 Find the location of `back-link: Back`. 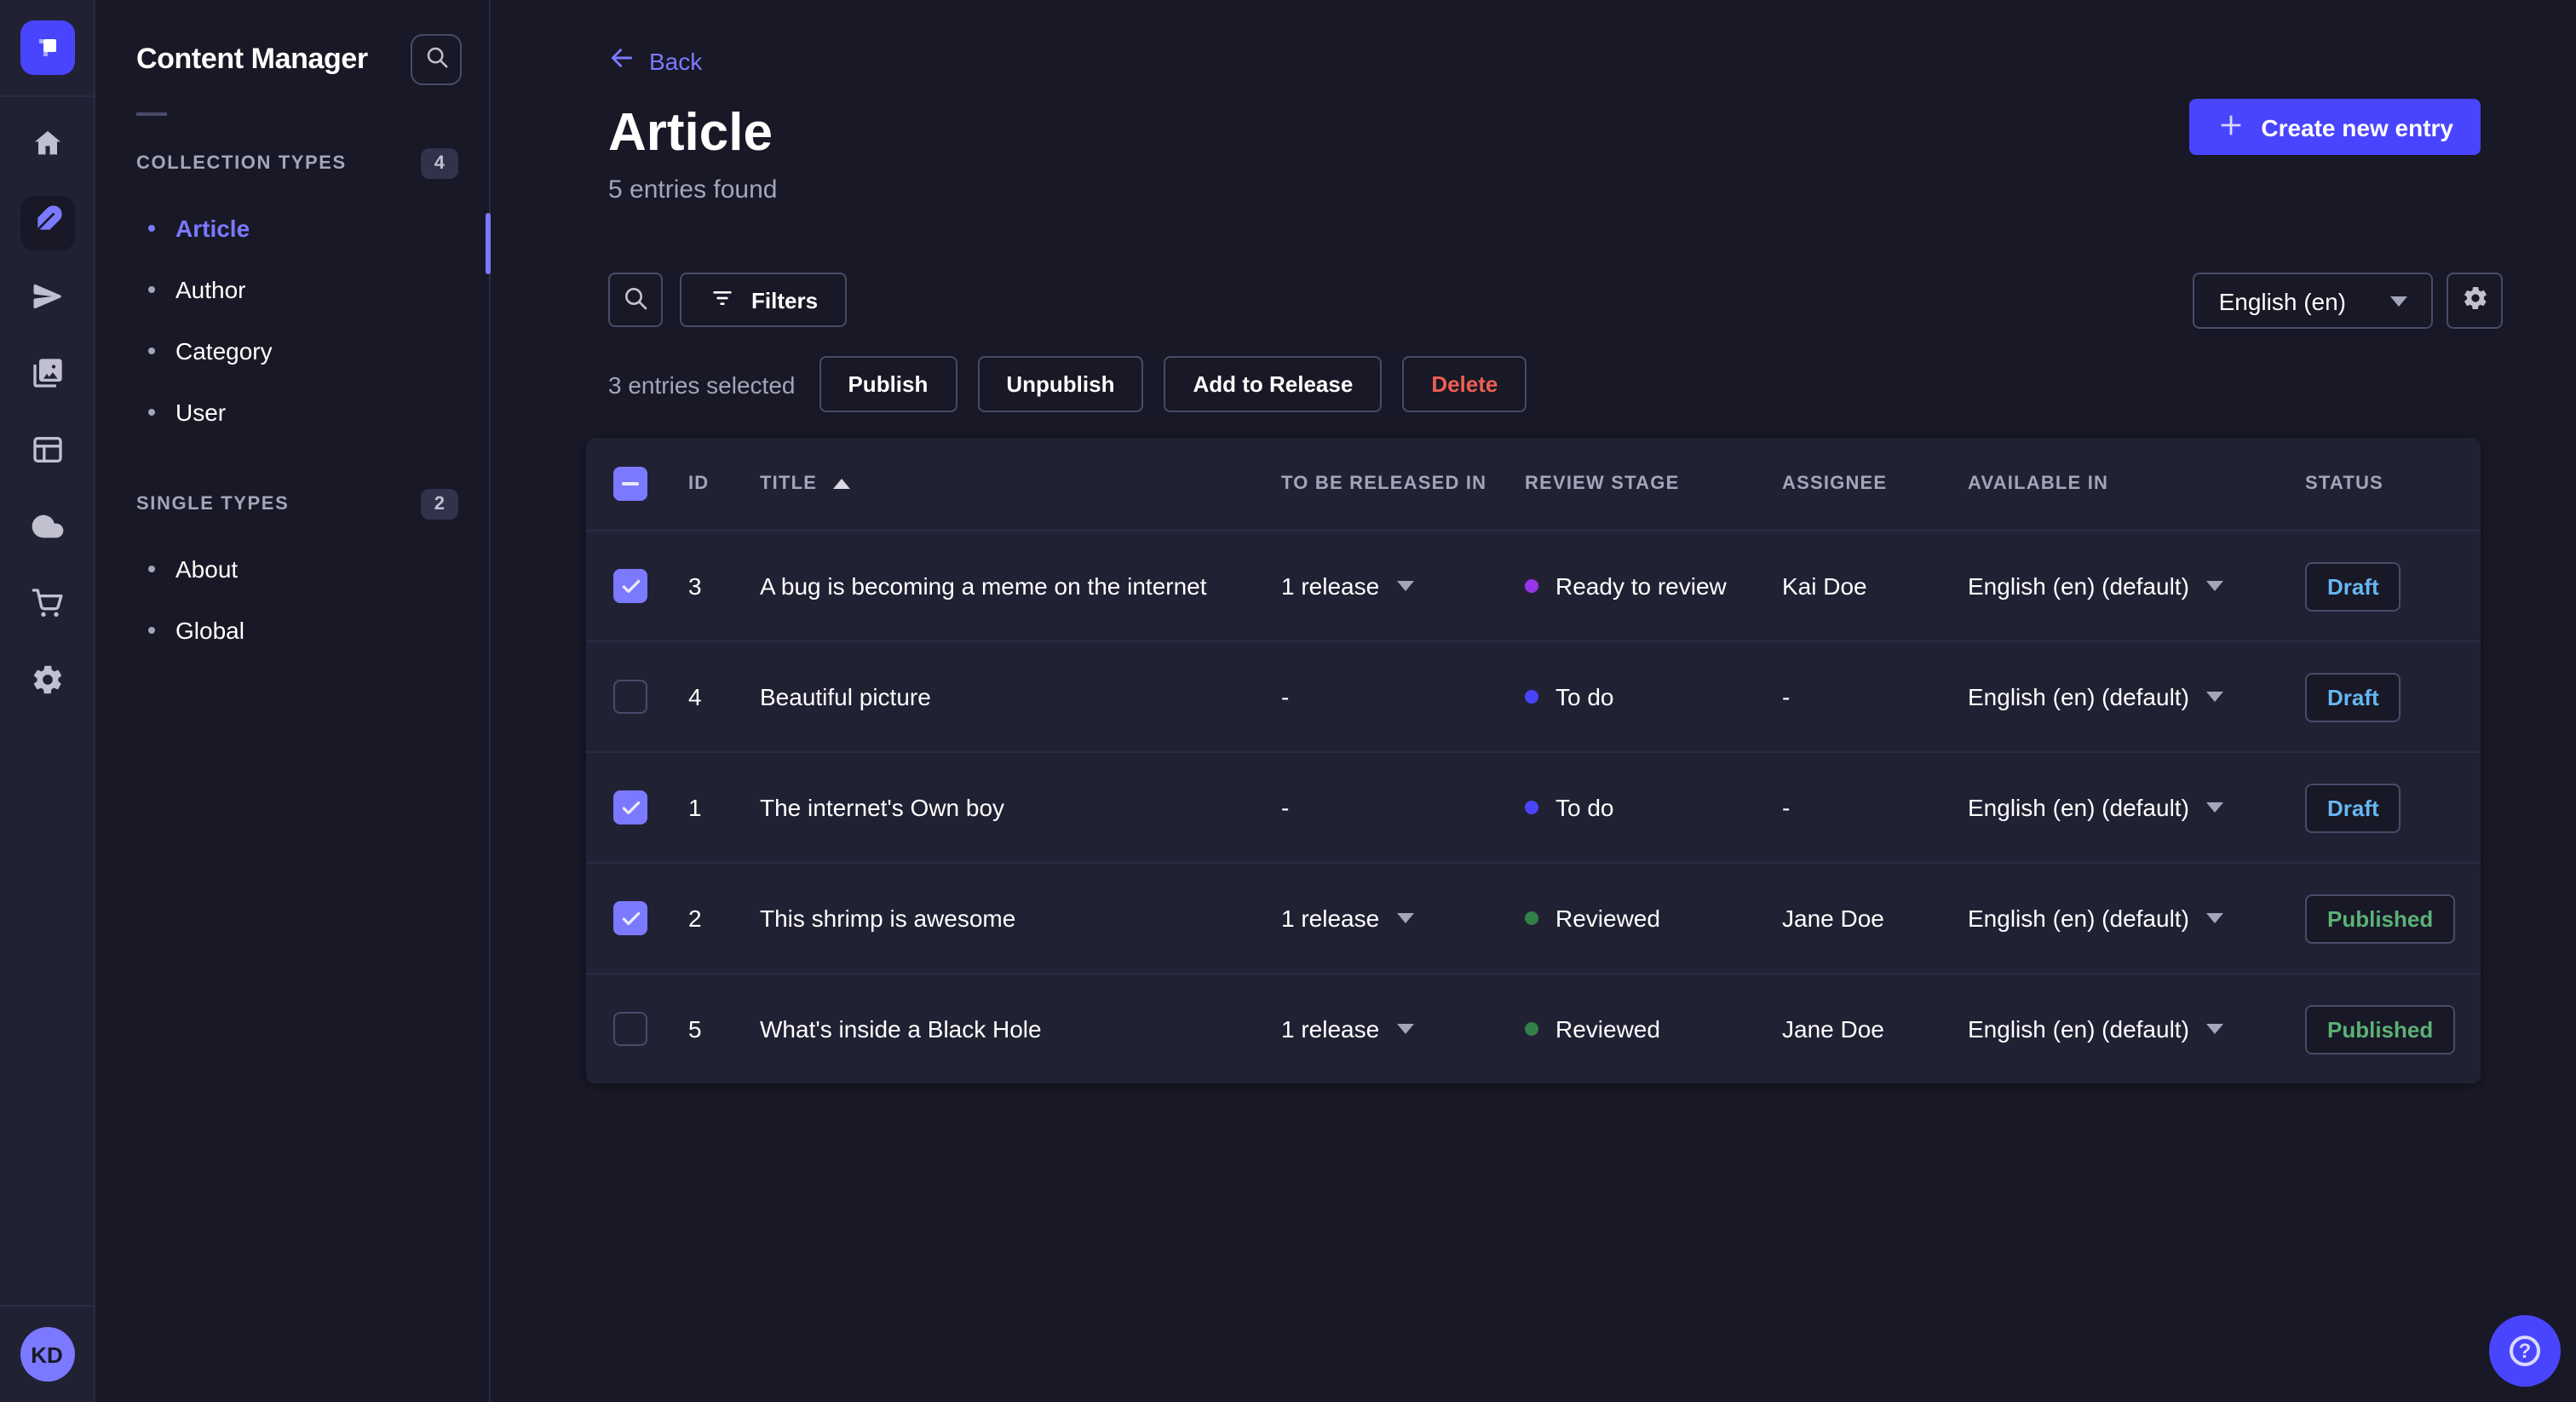

back-link: Back is located at coordinates (655, 60).